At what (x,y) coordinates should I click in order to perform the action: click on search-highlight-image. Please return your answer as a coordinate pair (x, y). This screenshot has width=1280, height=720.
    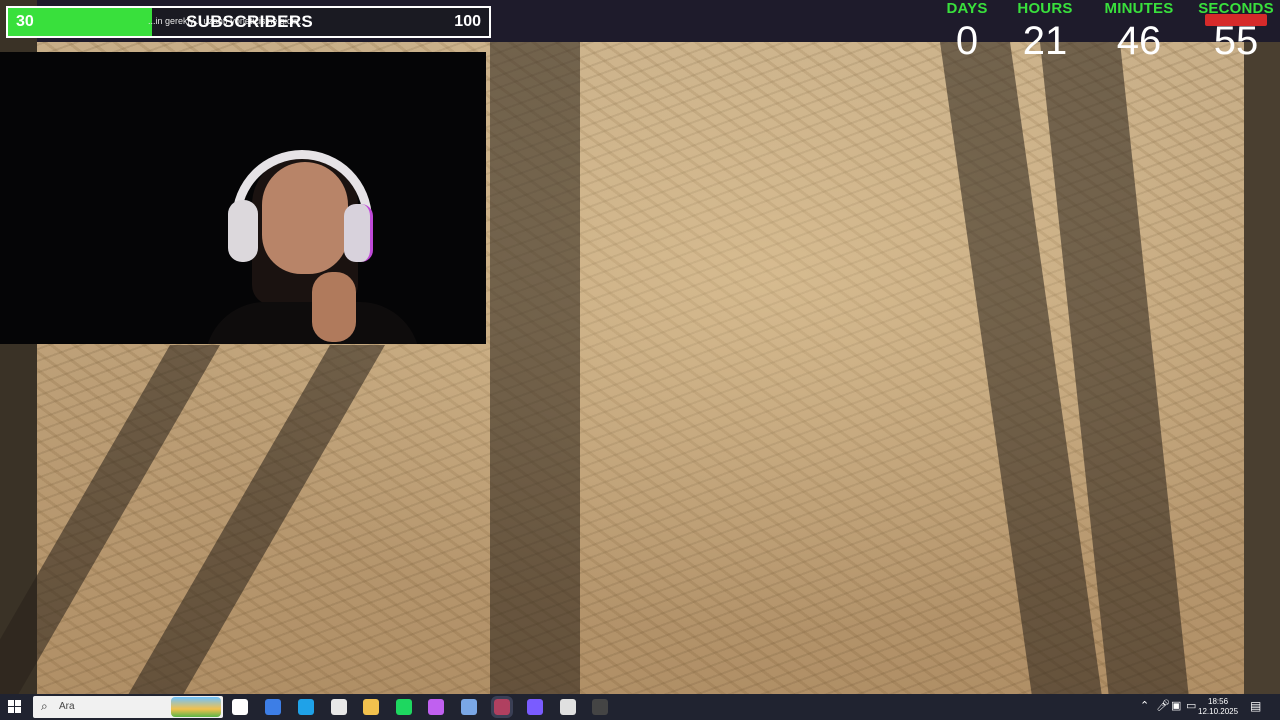
    Looking at the image, I should click on (196, 707).